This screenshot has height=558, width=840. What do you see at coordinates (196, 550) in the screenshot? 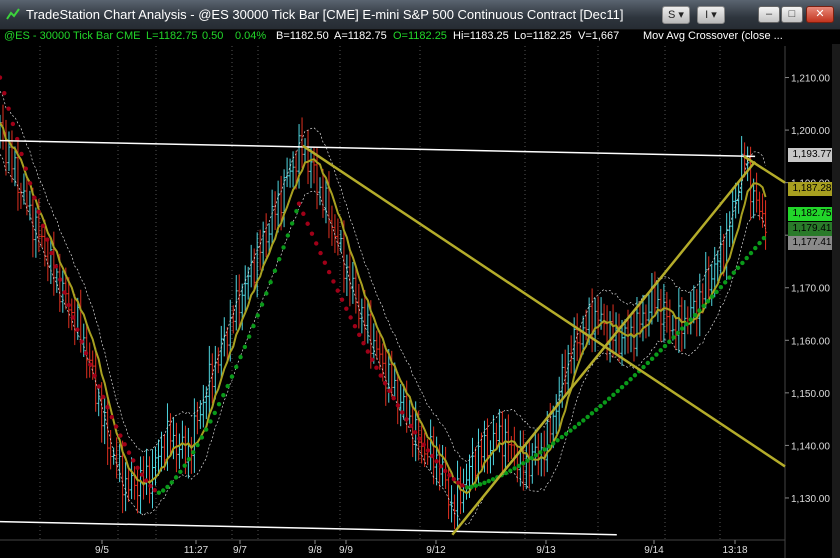
I see `time-tick-label: 11:27` at bounding box center [196, 550].